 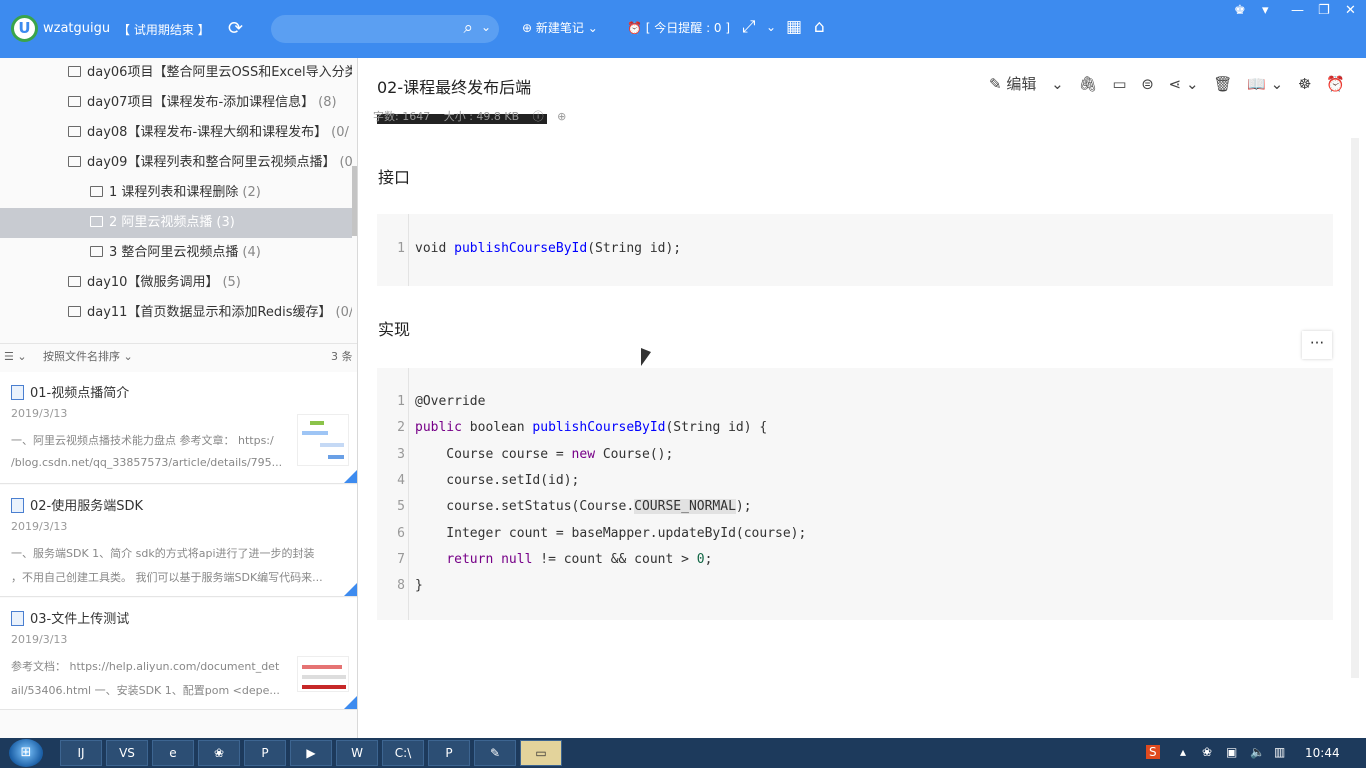 What do you see at coordinates (431, 402) in the screenshot?
I see `code-line: 1 @Override` at bounding box center [431, 402].